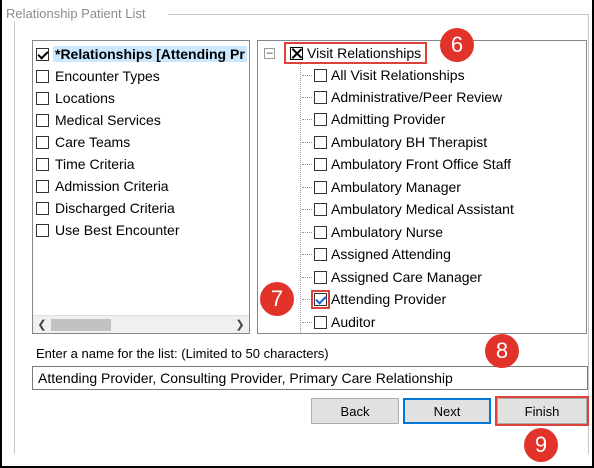  Describe the element at coordinates (81, 325) in the screenshot. I see `scroll-thumb` at that location.